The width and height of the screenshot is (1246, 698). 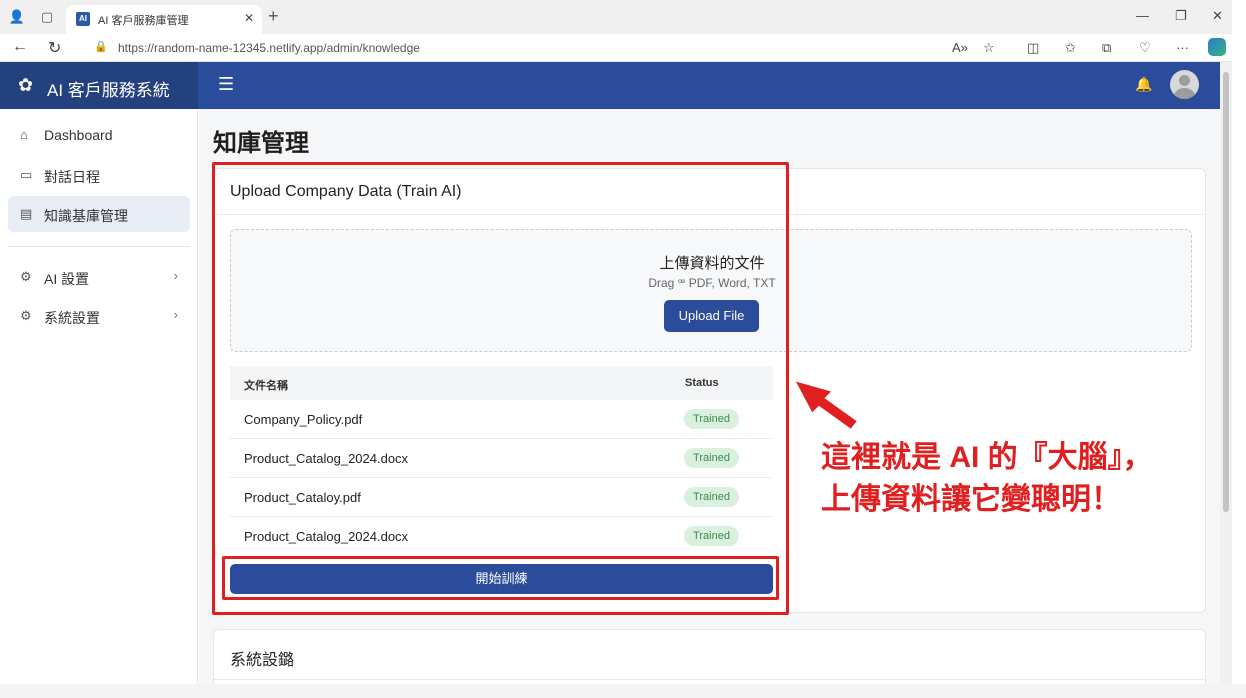 What do you see at coordinates (826, 405) in the screenshot?
I see `annotation-arrow-icon` at bounding box center [826, 405].